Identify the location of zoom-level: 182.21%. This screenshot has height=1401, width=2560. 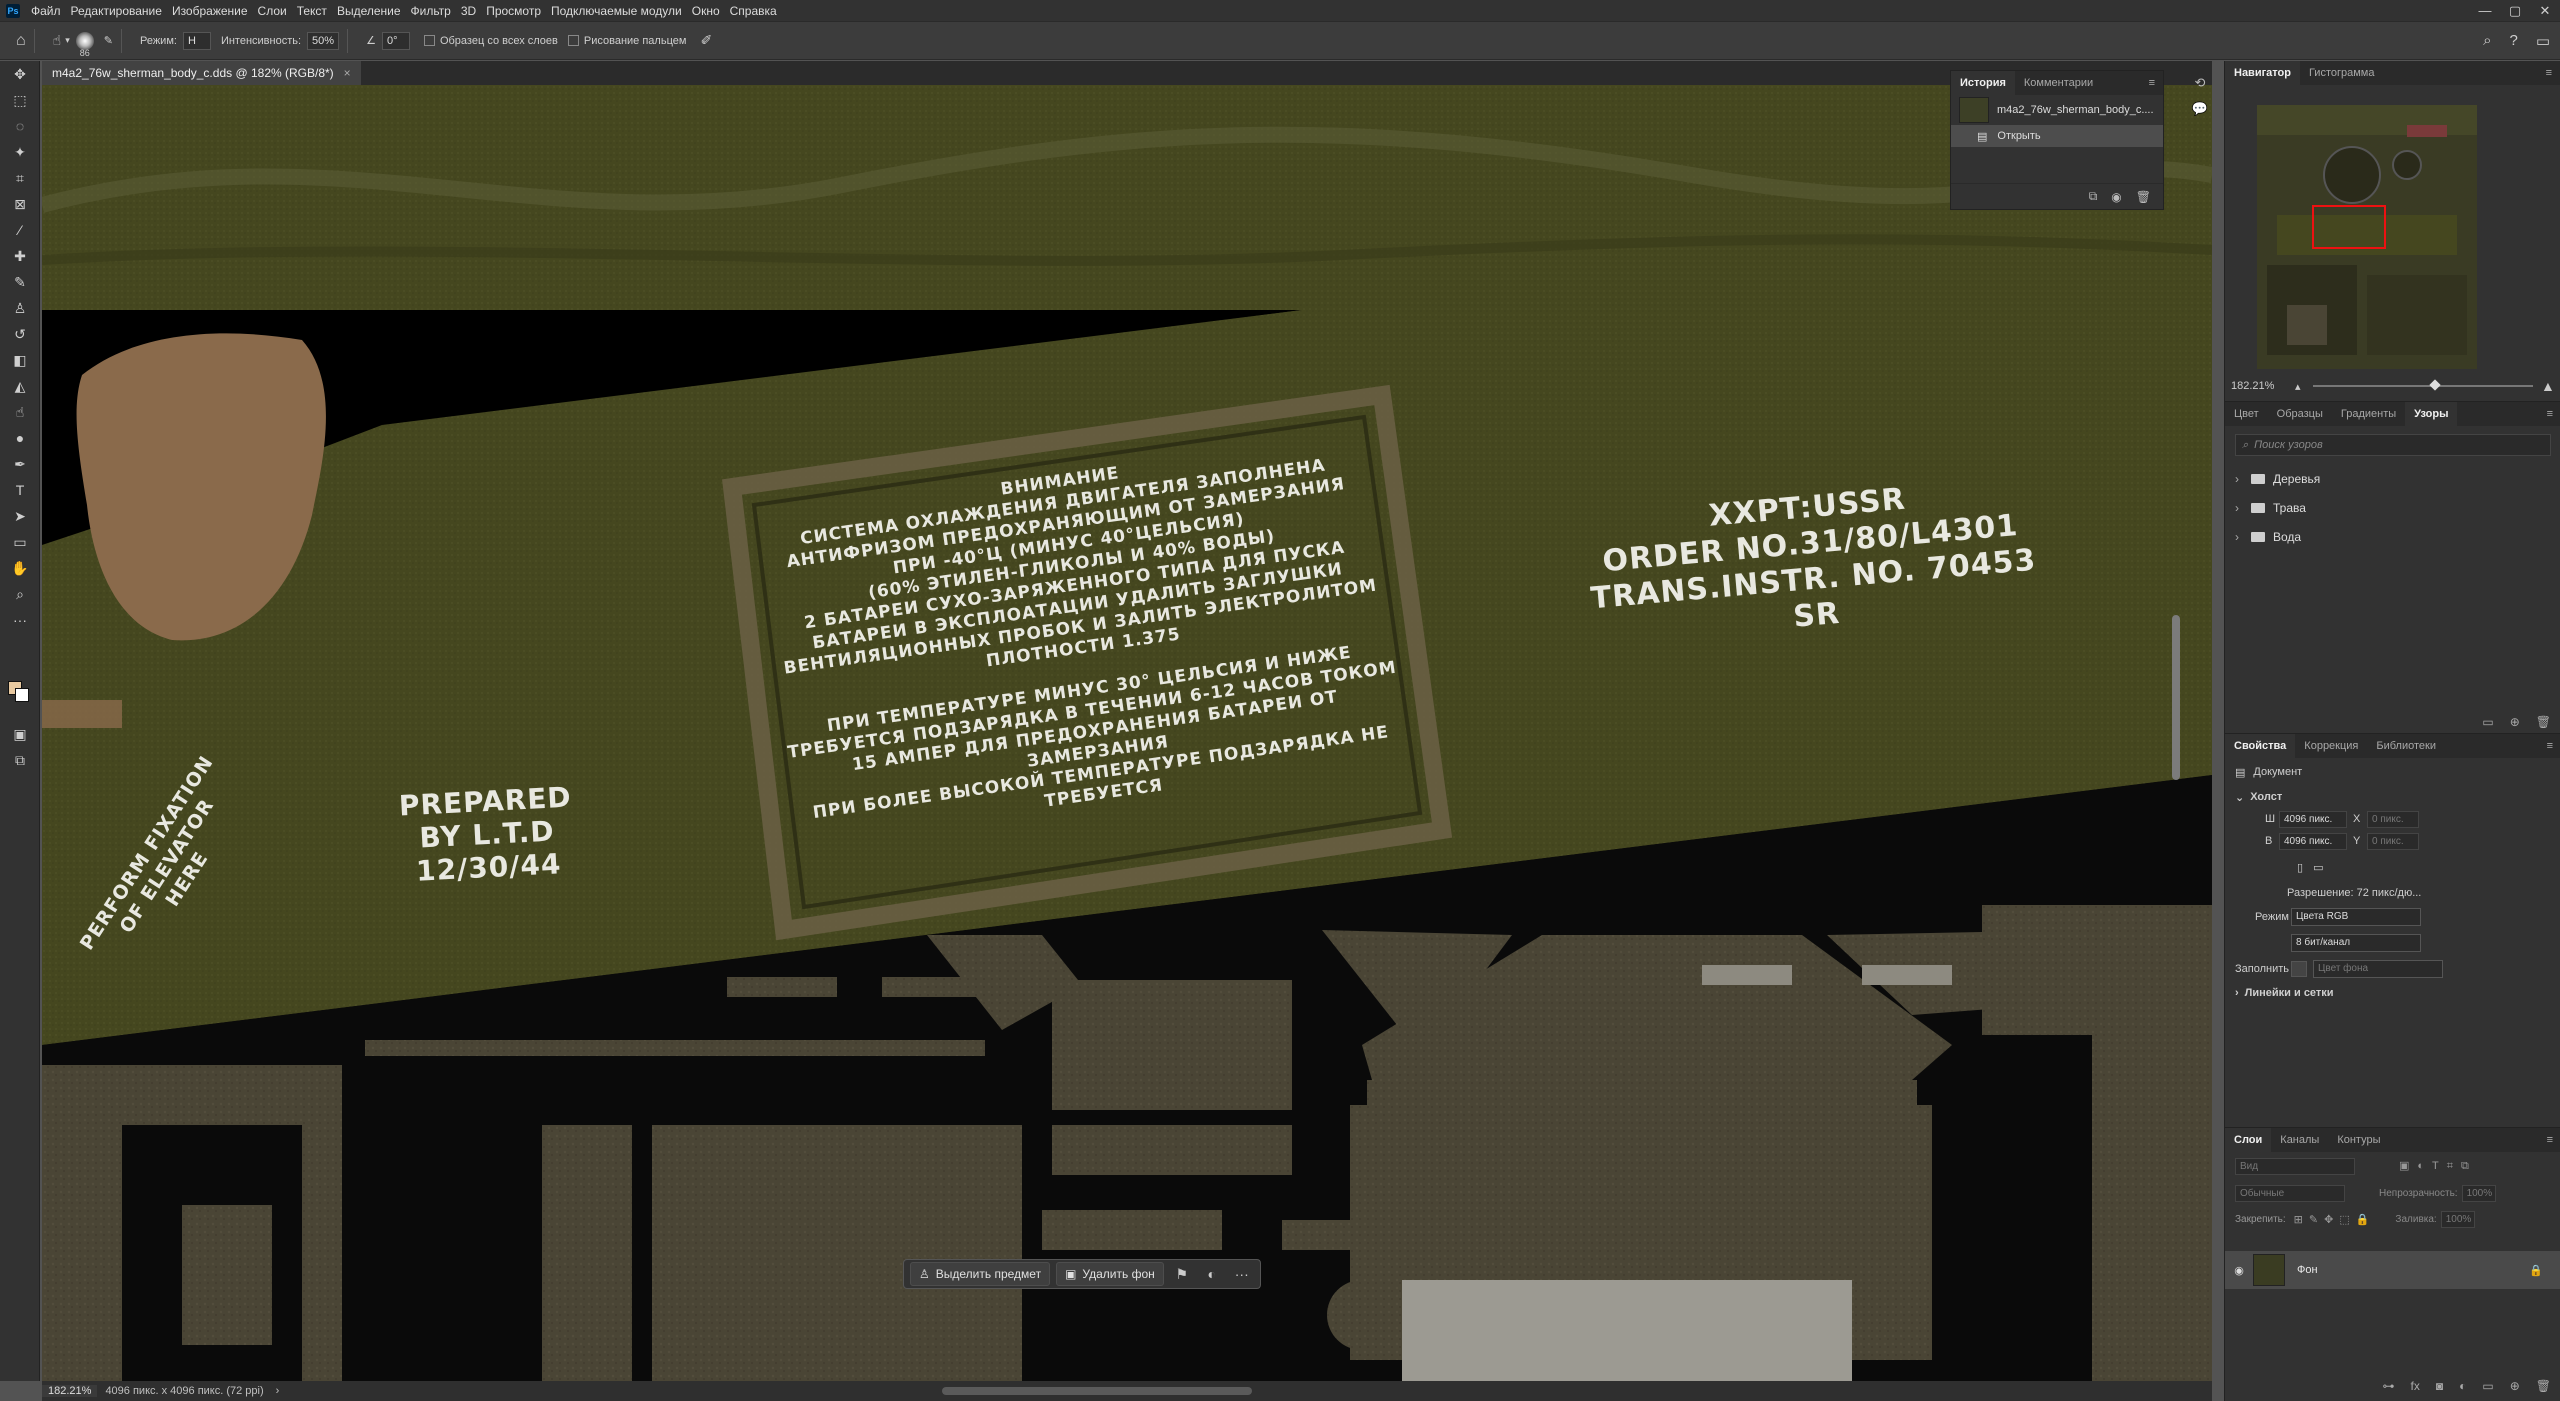
(70, 1391).